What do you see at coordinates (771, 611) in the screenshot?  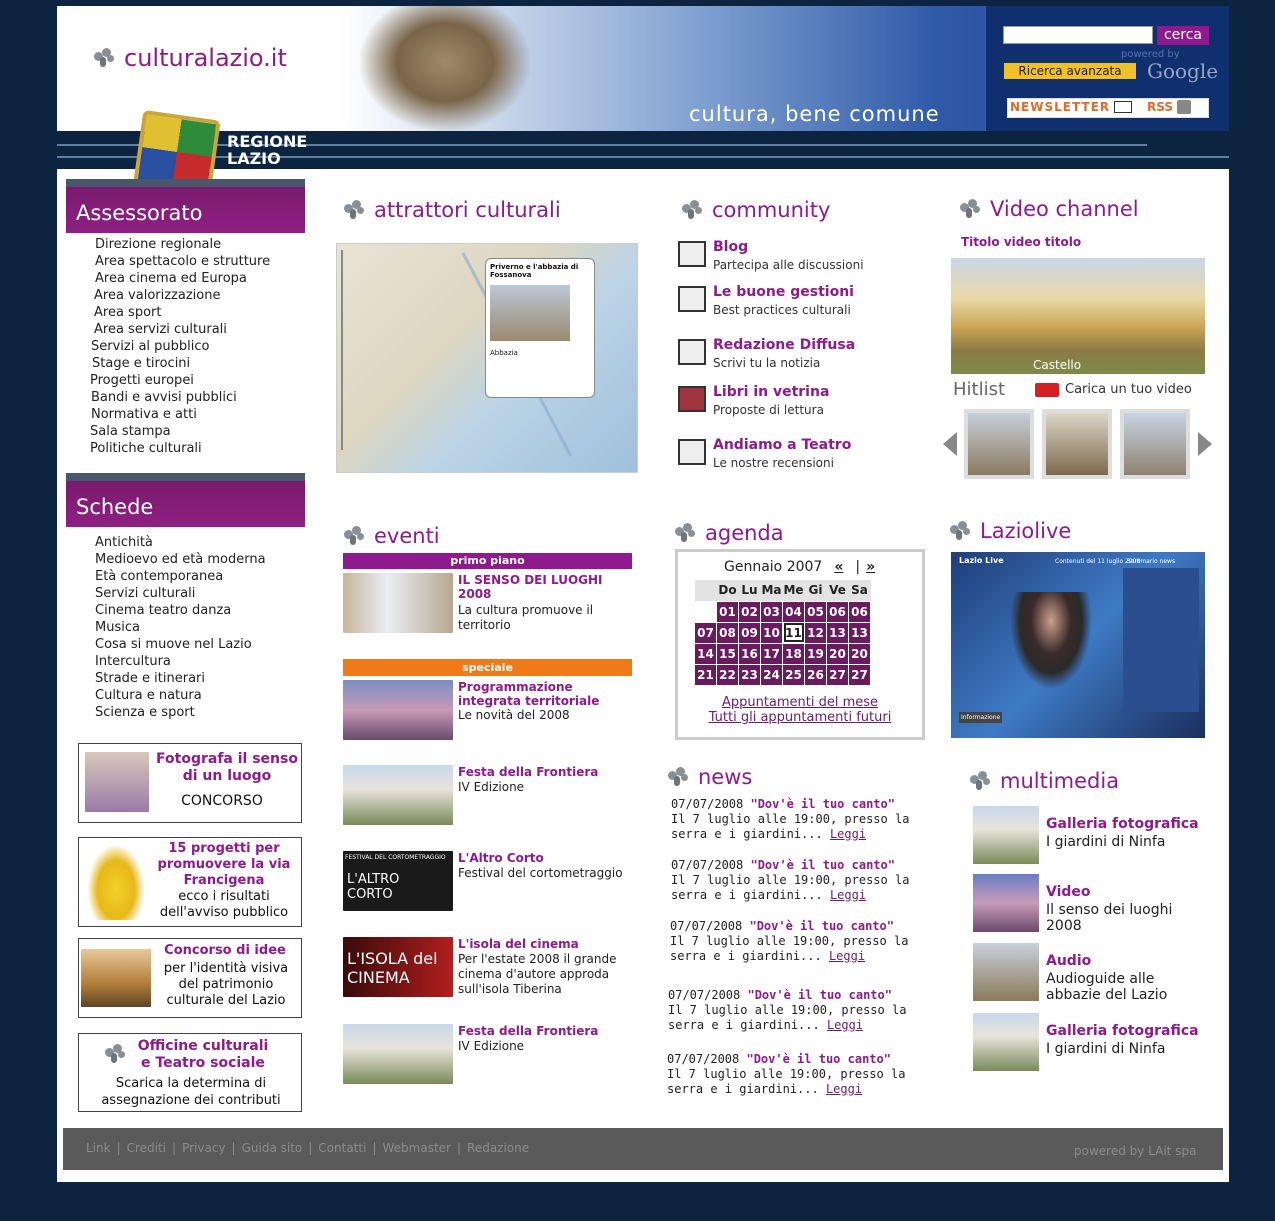 I see `calendar-day: 03` at bounding box center [771, 611].